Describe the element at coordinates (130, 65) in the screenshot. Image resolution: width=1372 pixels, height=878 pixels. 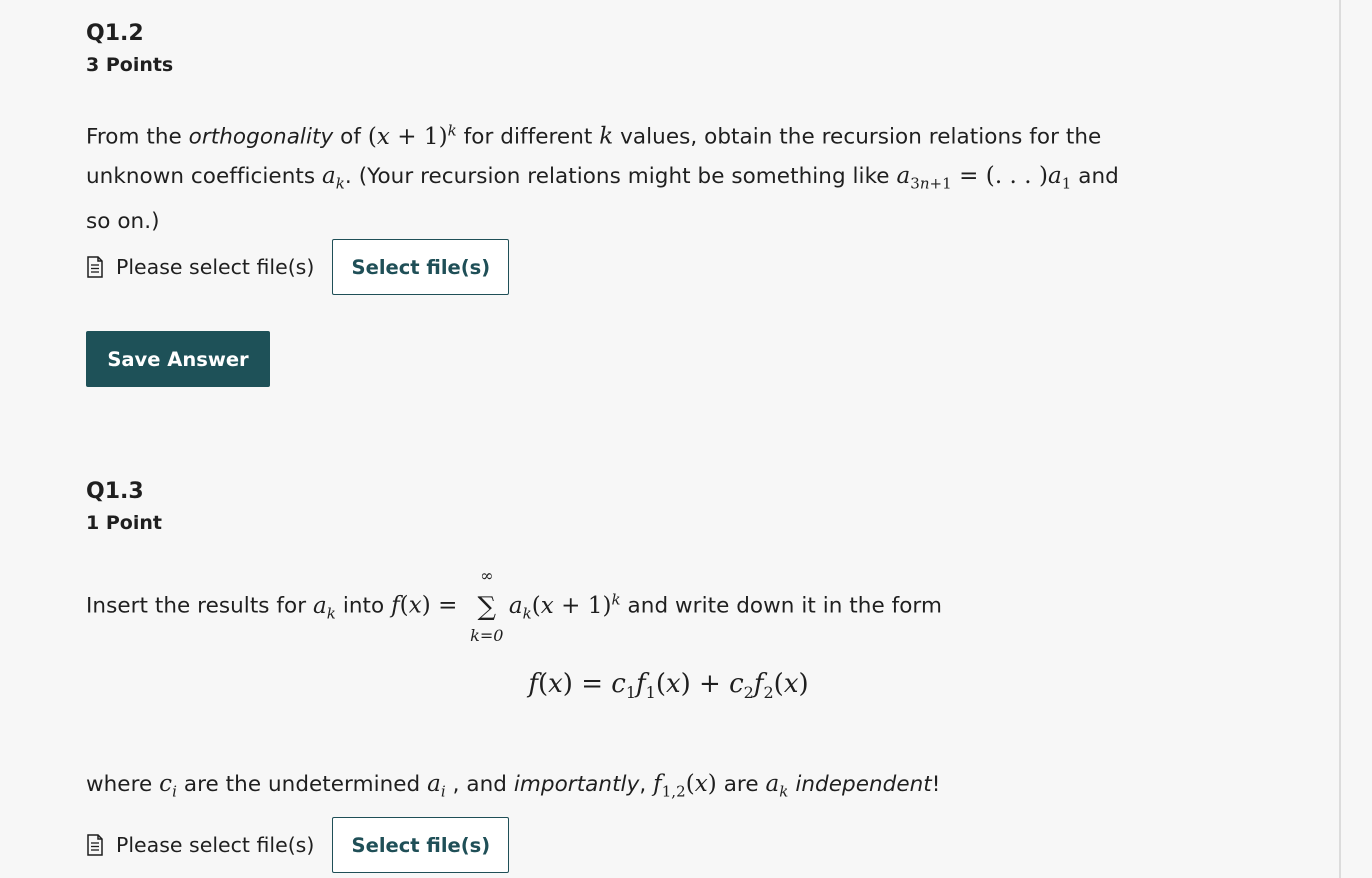
I see `question-points: 3 Points` at that location.